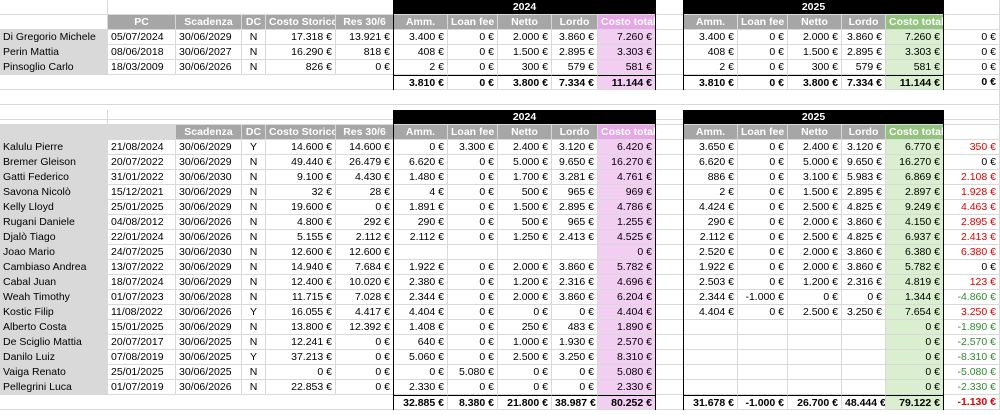 The image size is (1000, 415). Describe the element at coordinates (365, 222) in the screenshot. I see `res-value: 292 €` at that location.